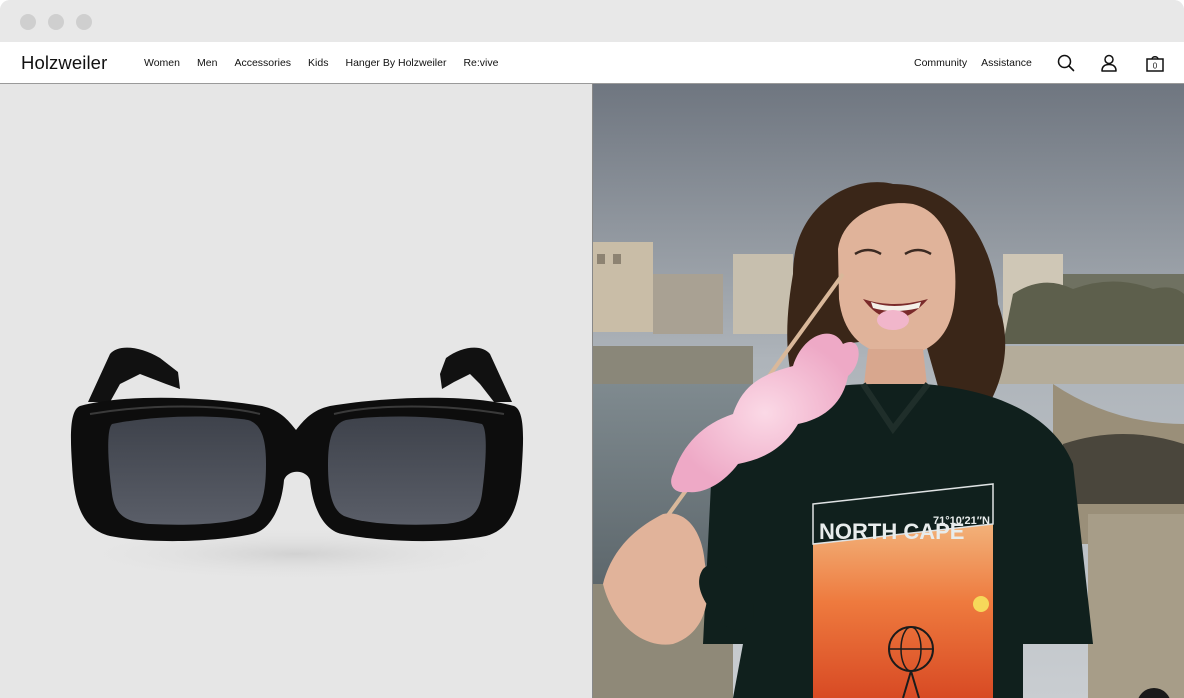 Image resolution: width=1184 pixels, height=698 pixels. Describe the element at coordinates (480, 63) in the screenshot. I see `nav-item-revive: Re:vive` at that location.